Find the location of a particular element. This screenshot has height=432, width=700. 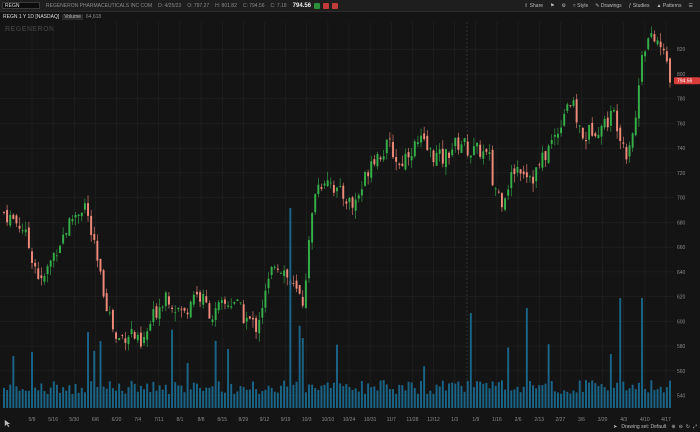

pointer-icon: ➤ is located at coordinates (615, 427).